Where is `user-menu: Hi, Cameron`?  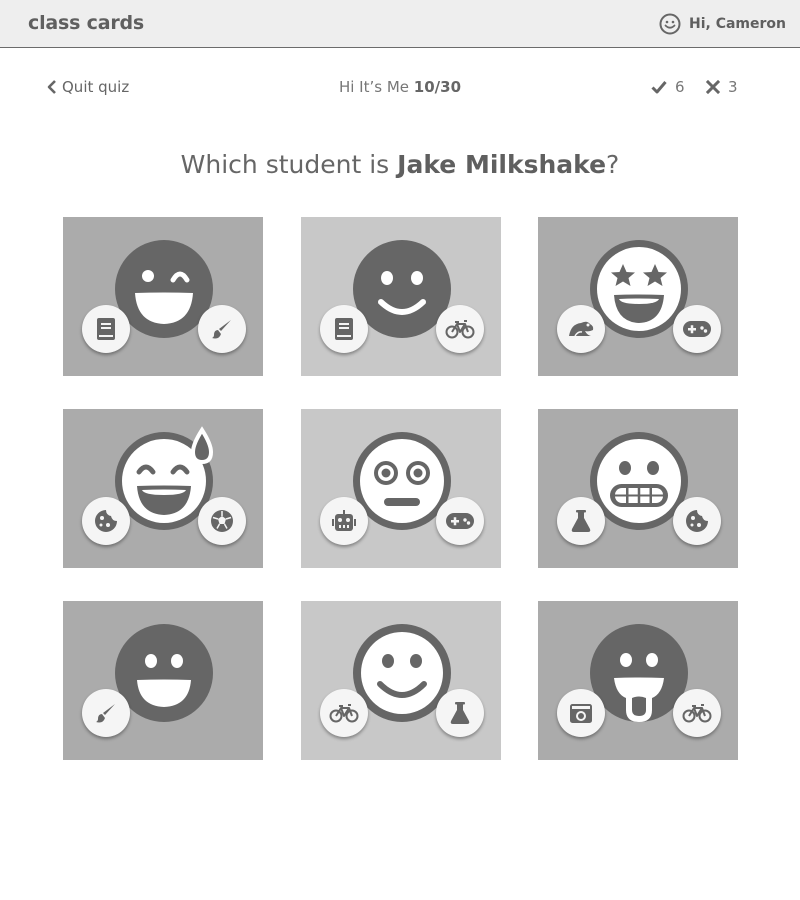
user-menu: Hi, Cameron is located at coordinates (722, 24).